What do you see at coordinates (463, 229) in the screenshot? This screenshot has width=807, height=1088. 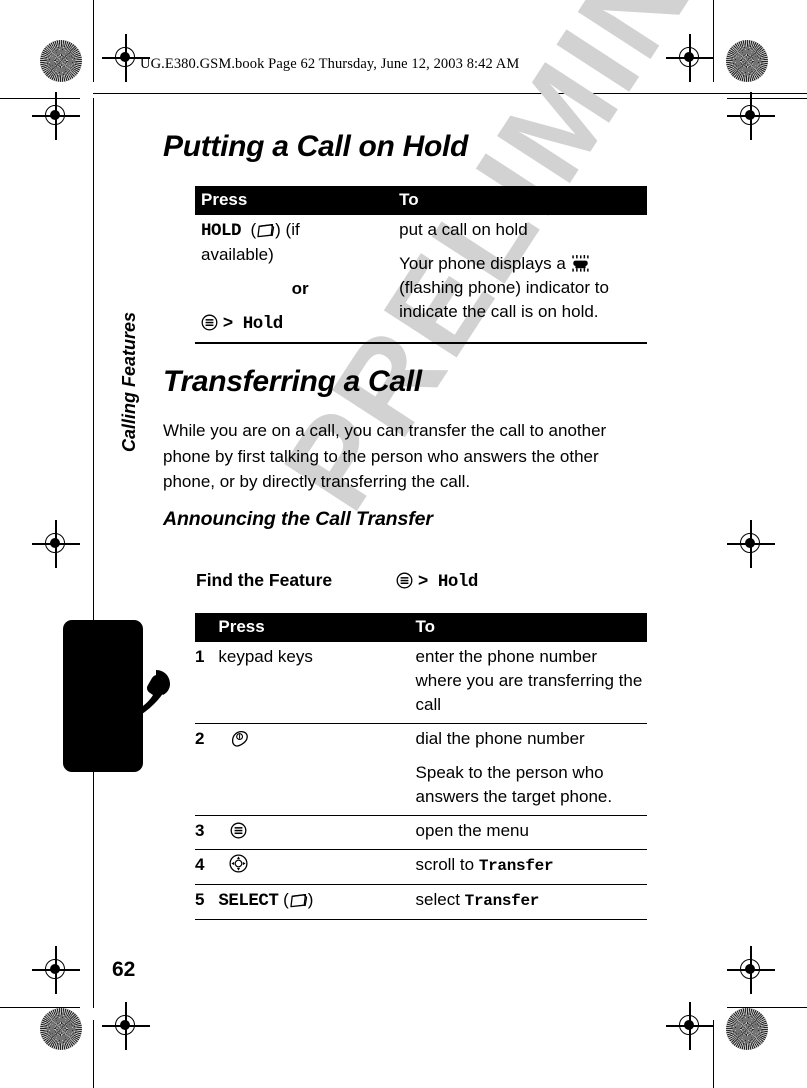 I see `hold-to-line-1: put a call on hold` at bounding box center [463, 229].